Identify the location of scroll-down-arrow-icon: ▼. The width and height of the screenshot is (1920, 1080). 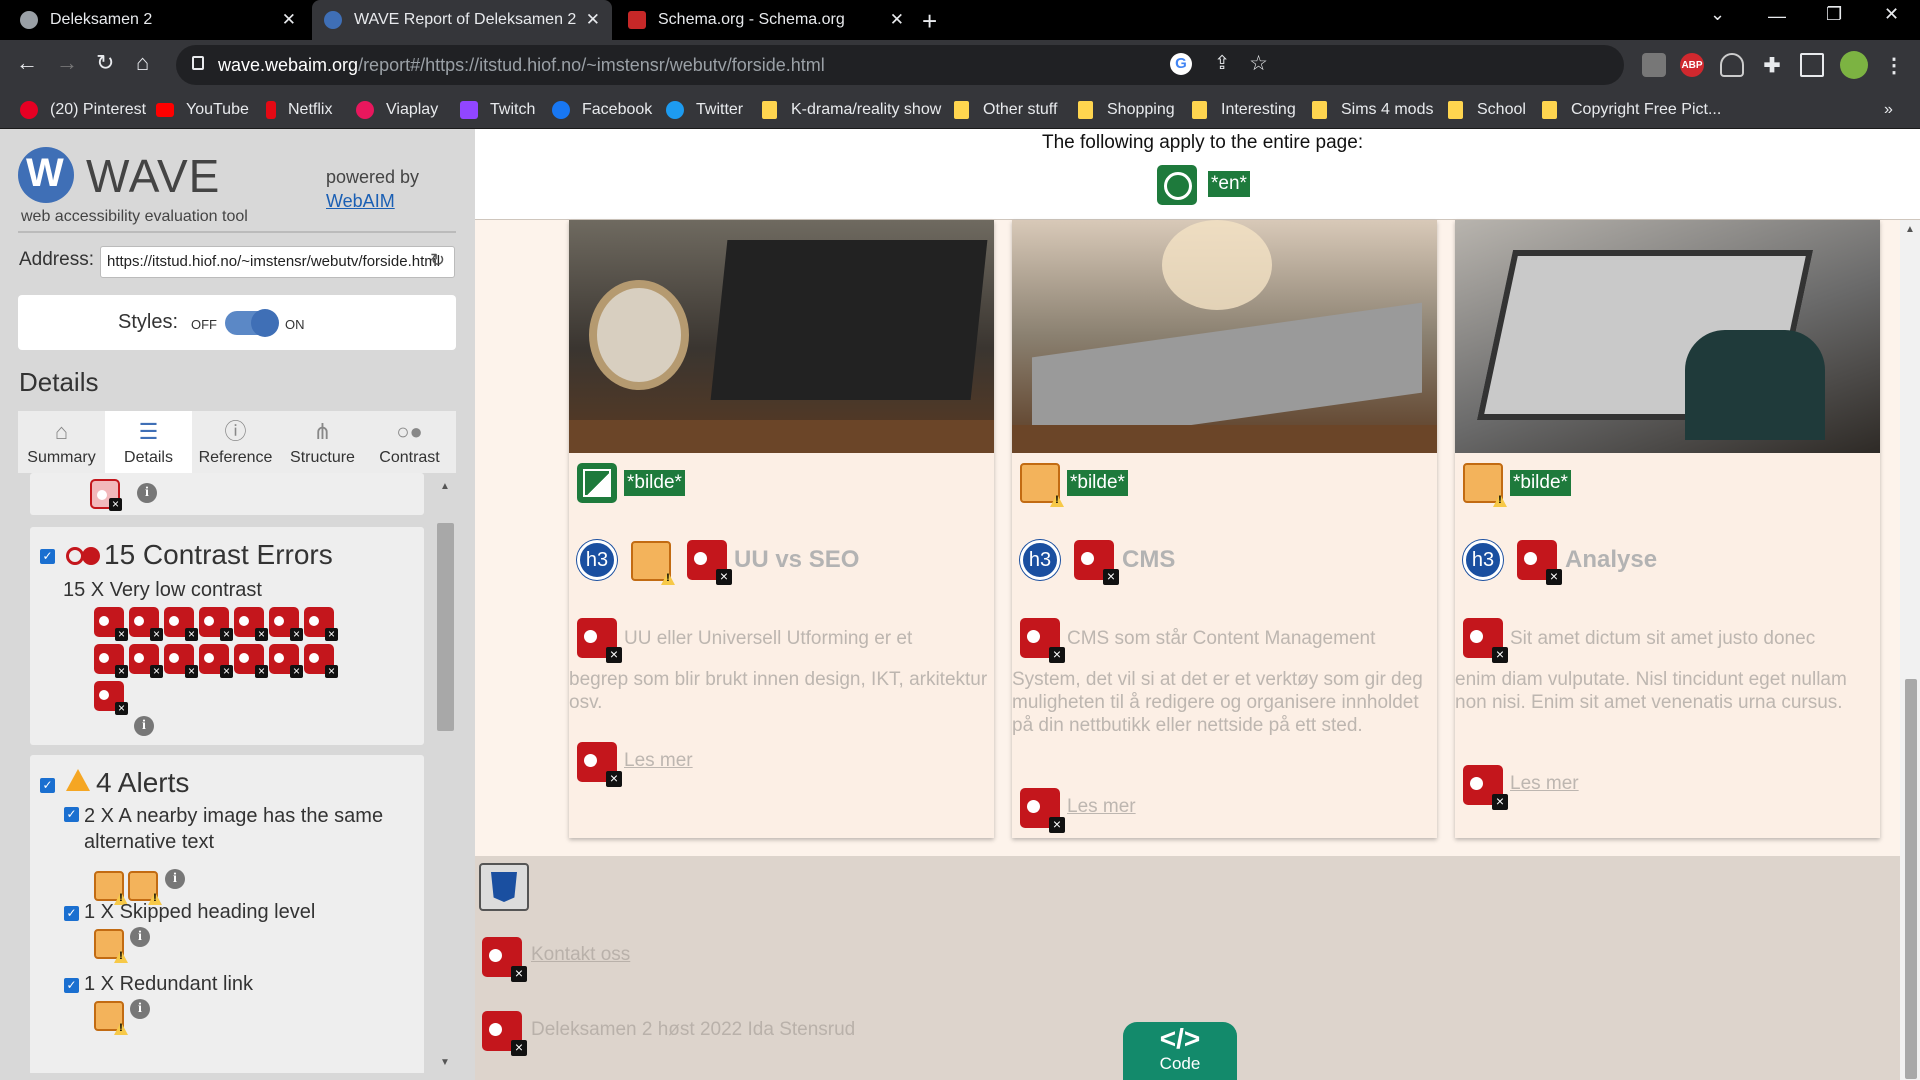
(445, 1062).